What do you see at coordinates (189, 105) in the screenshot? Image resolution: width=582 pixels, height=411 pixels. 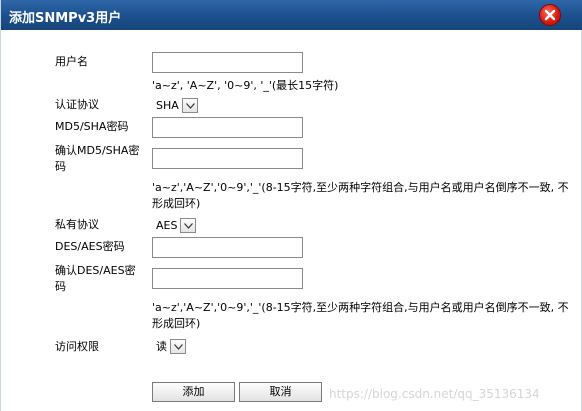 I see `auth-protocol-dropdown-button` at bounding box center [189, 105].